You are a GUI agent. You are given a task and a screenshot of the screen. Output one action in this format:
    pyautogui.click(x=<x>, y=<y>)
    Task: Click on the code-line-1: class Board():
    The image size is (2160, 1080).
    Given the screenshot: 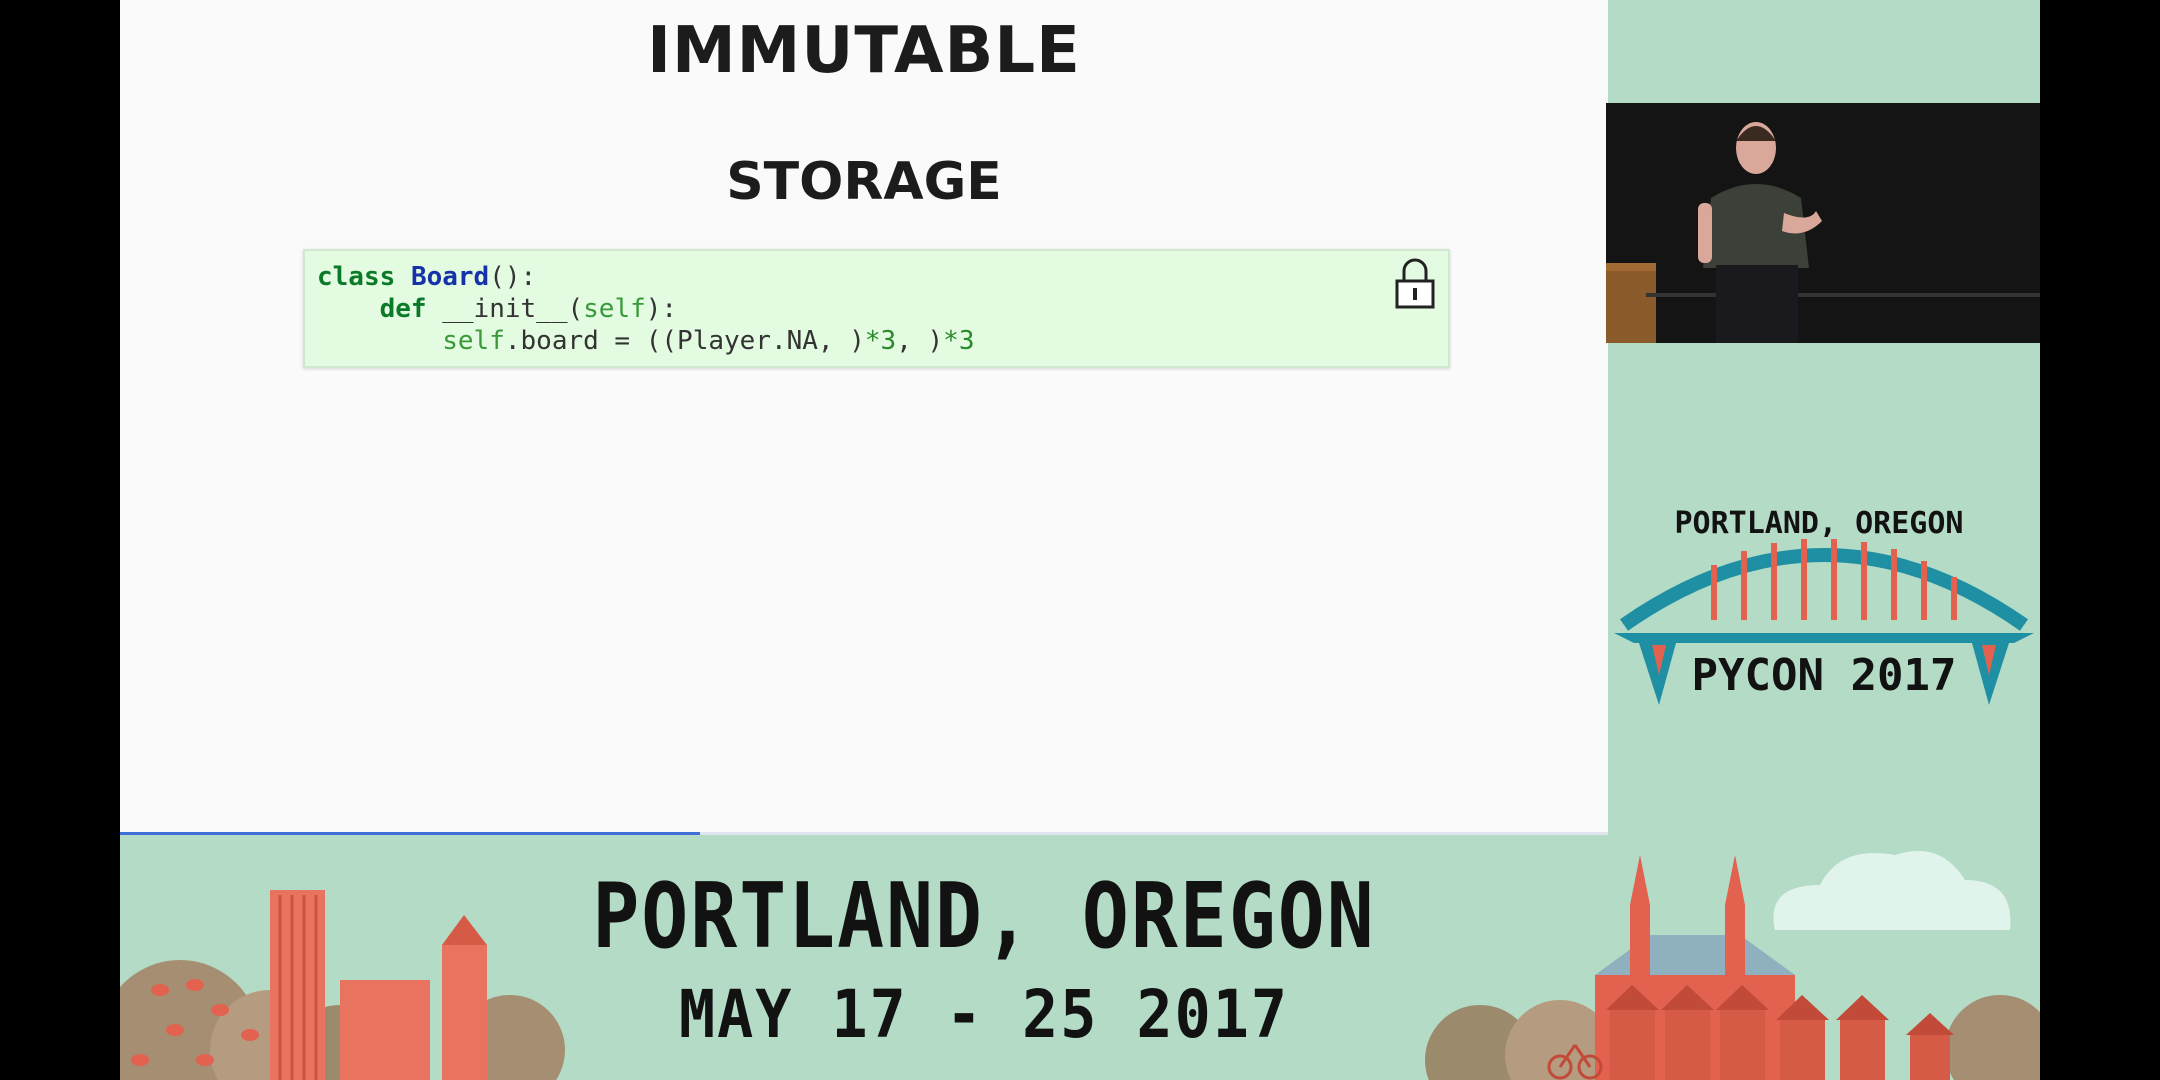 What is the action you would take?
    pyautogui.click(x=426, y=277)
    